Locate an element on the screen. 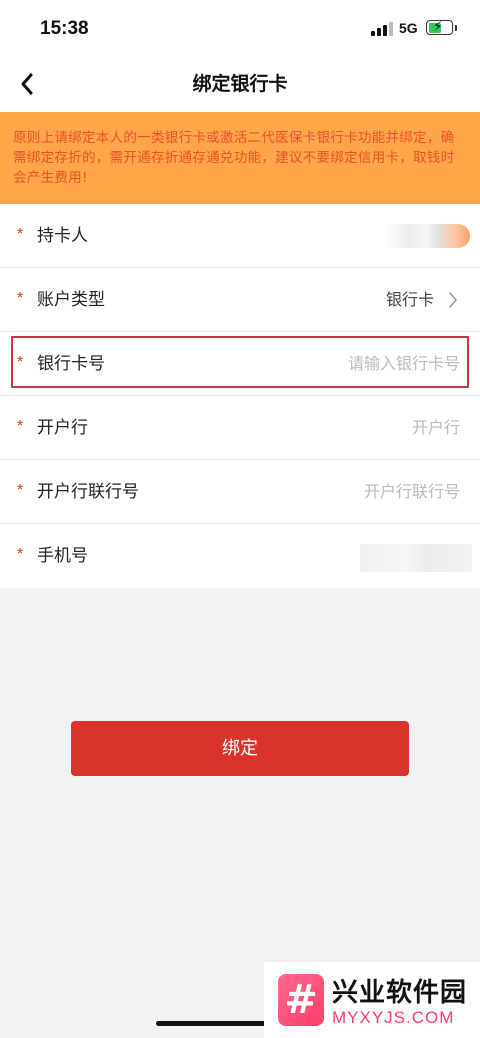 Image resolution: width=480 pixels, height=1038 pixels. nav-bar: 绑定银行卡 is located at coordinates (240, 84).